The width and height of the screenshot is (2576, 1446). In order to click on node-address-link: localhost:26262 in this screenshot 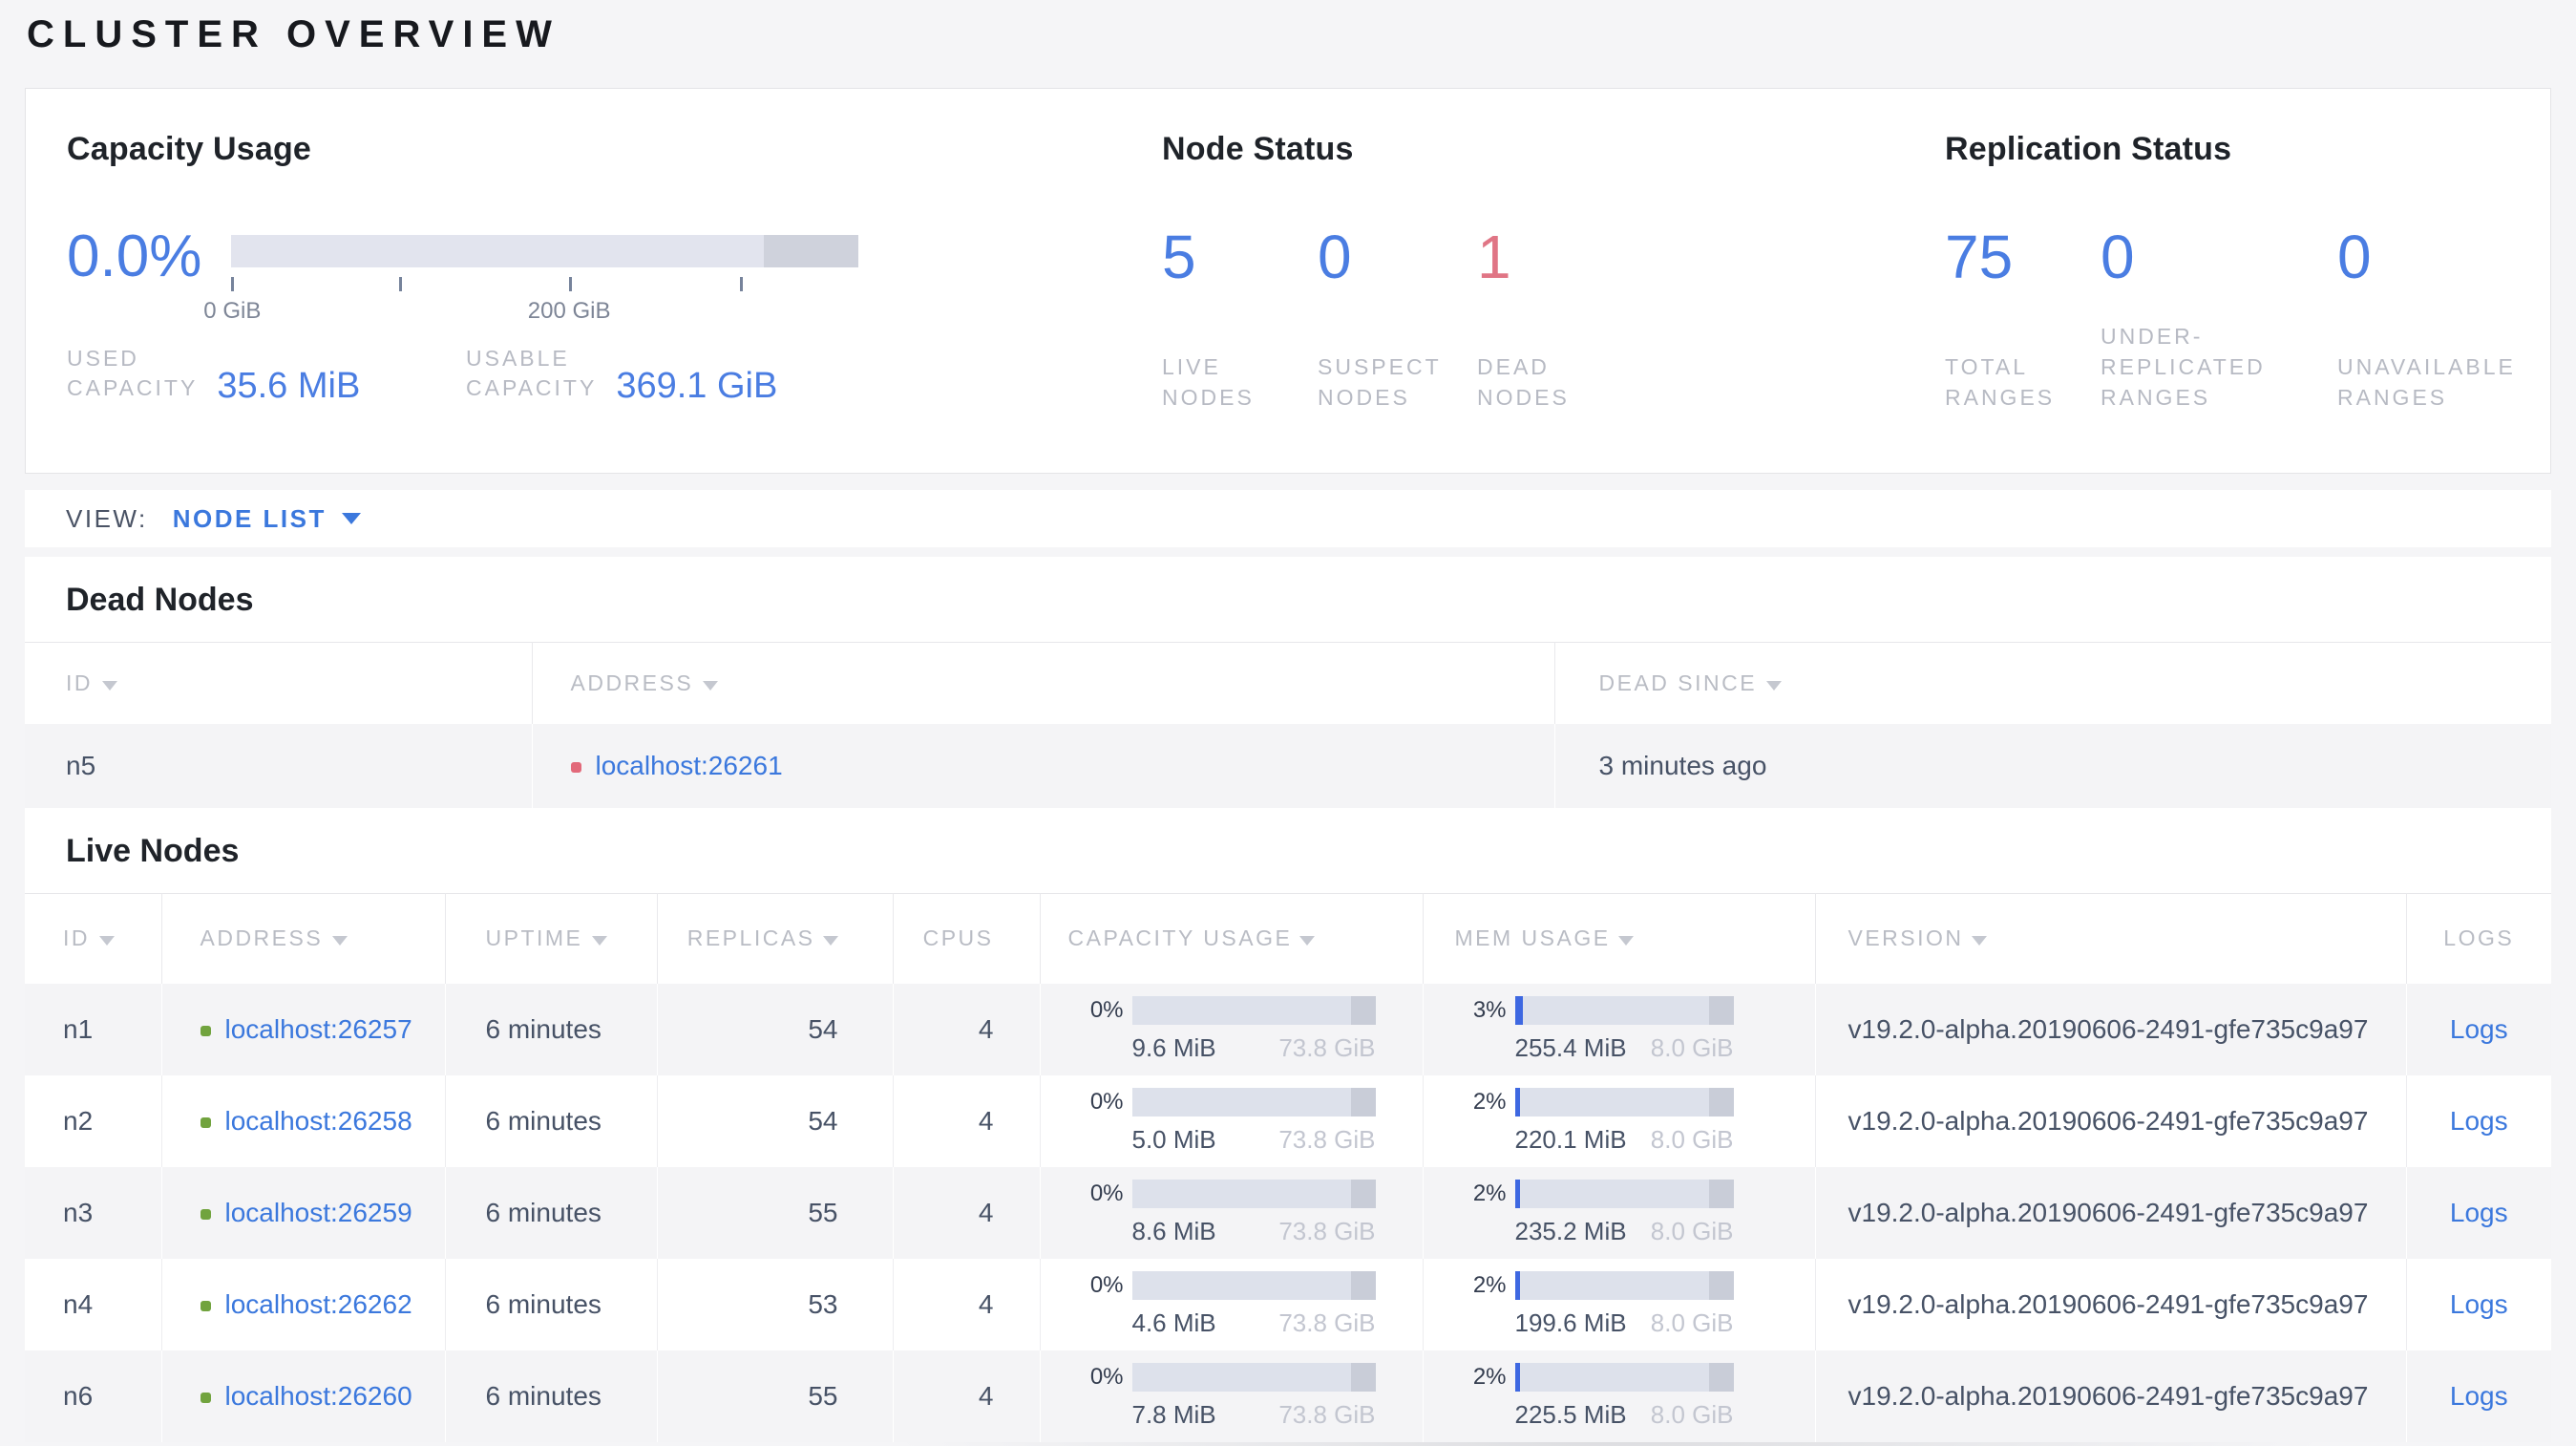, I will do `click(318, 1304)`.